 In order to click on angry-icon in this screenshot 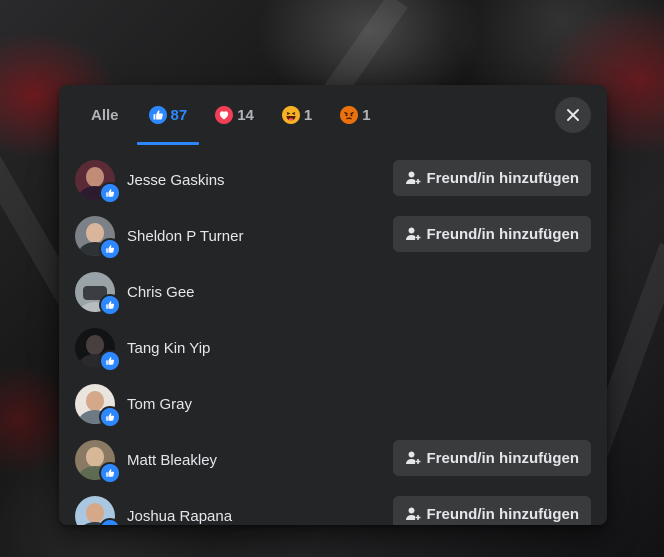, I will do `click(349, 115)`.